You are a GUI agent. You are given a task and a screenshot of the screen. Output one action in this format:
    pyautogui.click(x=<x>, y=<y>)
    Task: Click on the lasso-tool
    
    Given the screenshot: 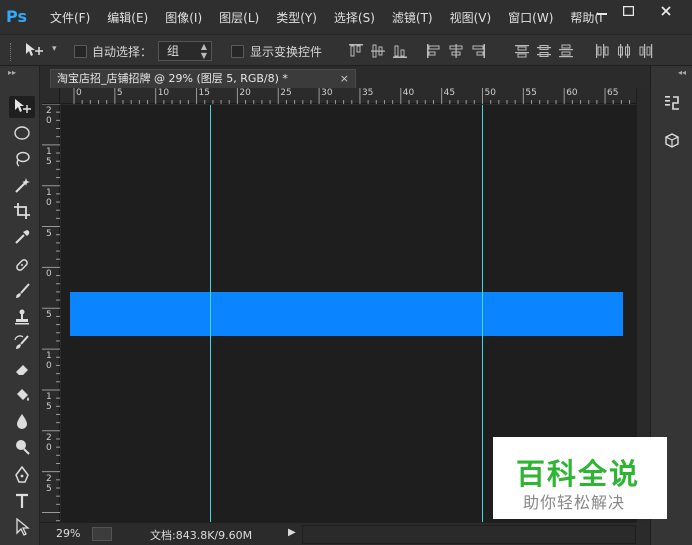 What is the action you would take?
    pyautogui.click(x=22, y=159)
    